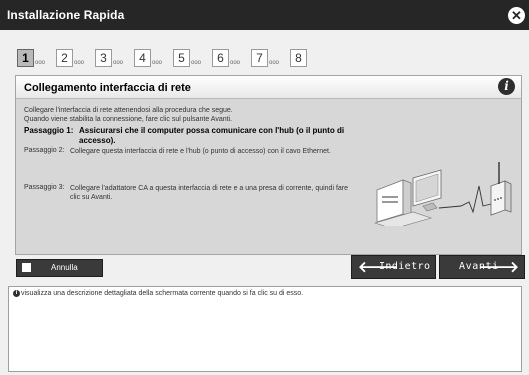 The width and height of the screenshot is (529, 375). I want to click on cancel-button: Annulla, so click(59, 268).